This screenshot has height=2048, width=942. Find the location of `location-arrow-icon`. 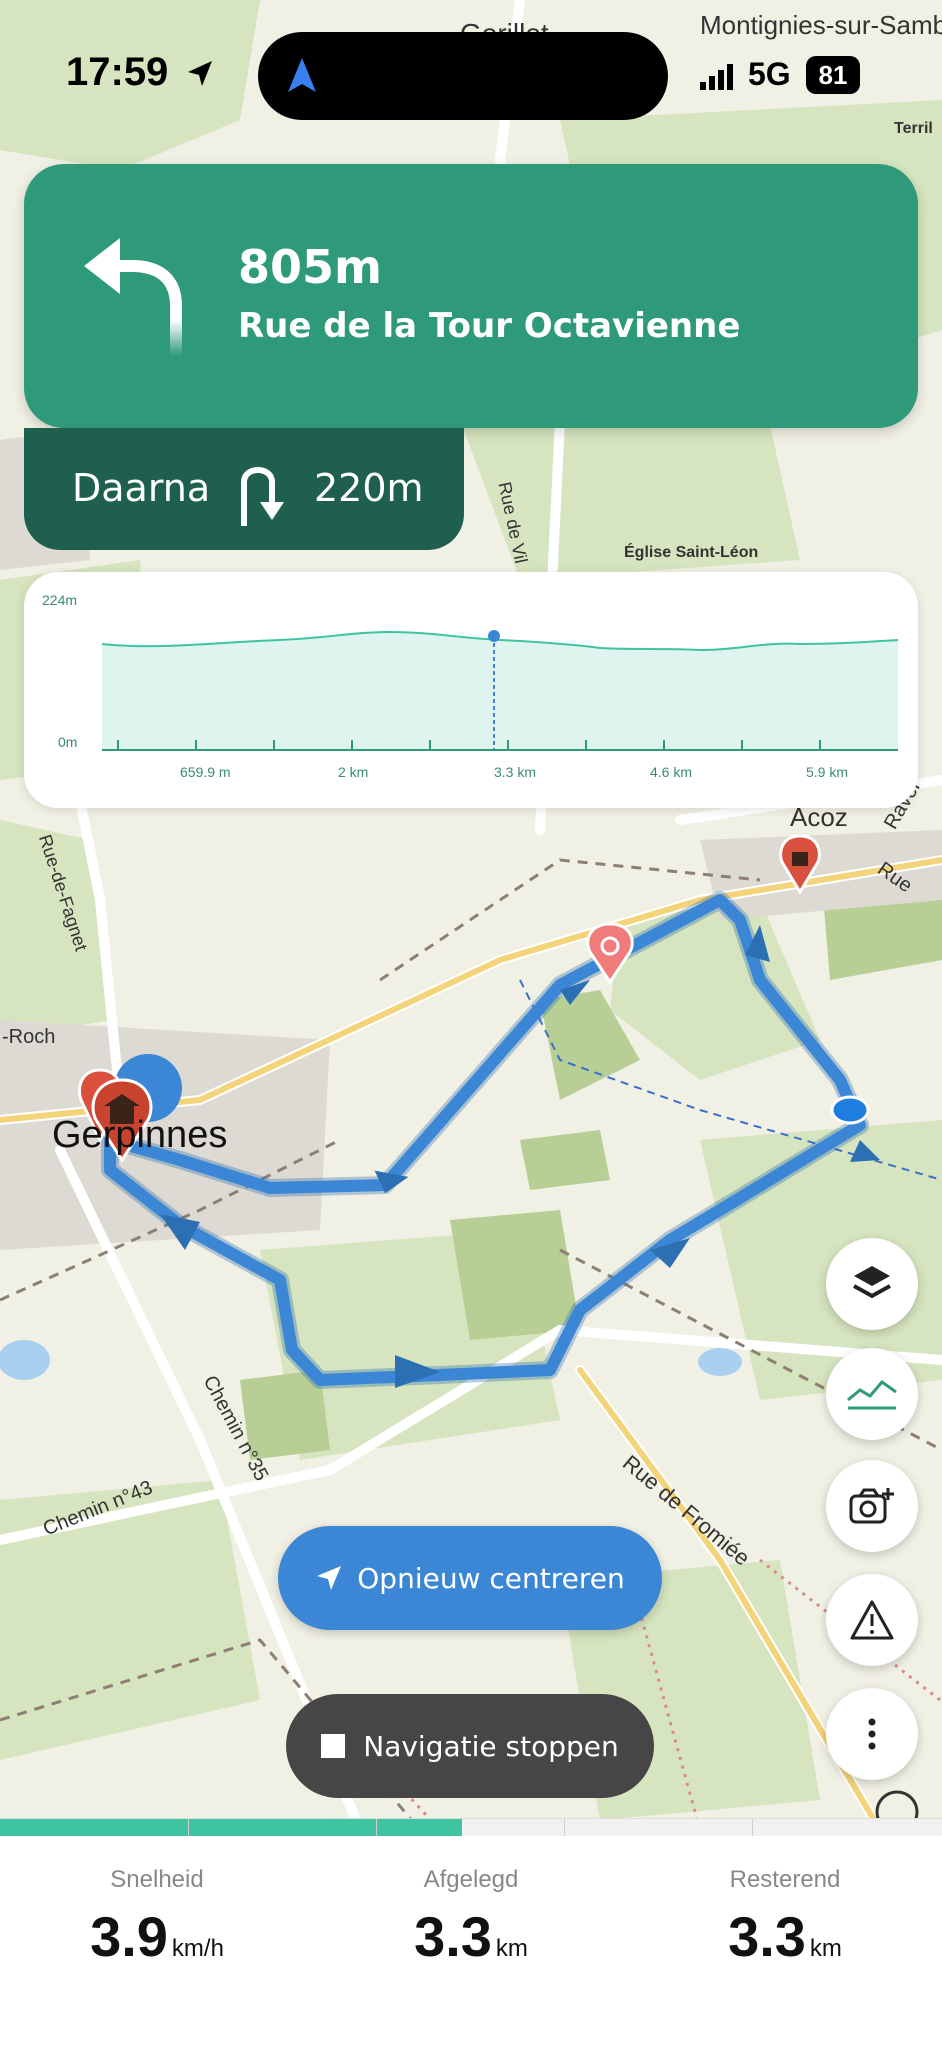

location-arrow-icon is located at coordinates (200, 73).